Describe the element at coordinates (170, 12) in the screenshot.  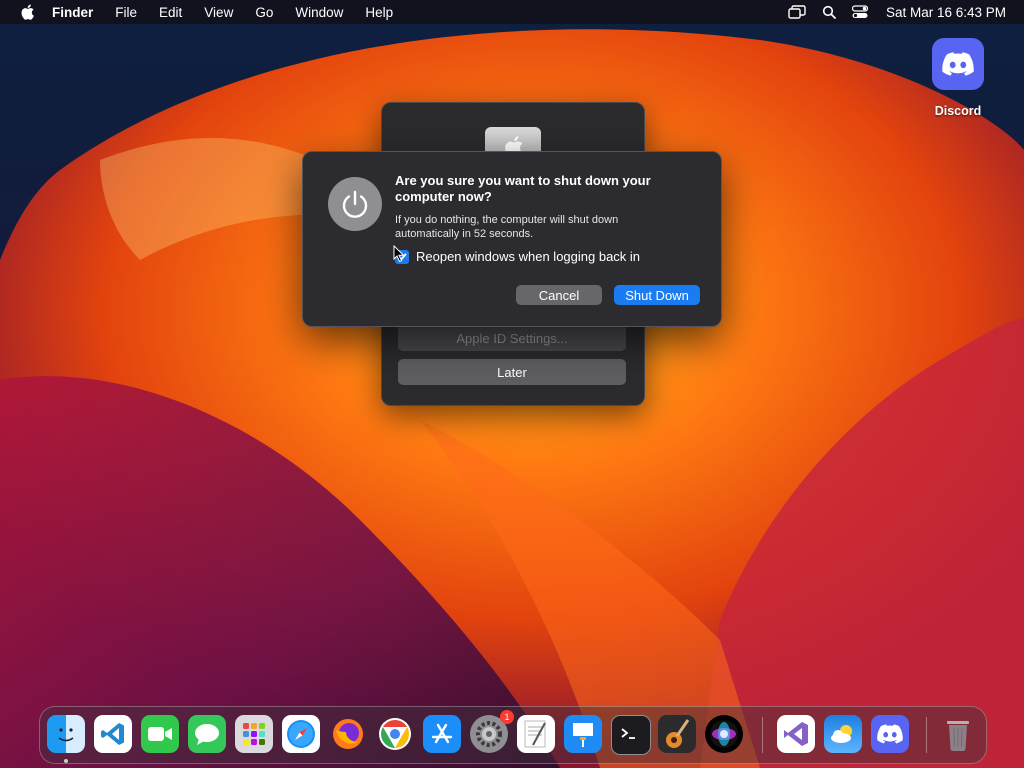
I see `menu-edit: Edit` at that location.